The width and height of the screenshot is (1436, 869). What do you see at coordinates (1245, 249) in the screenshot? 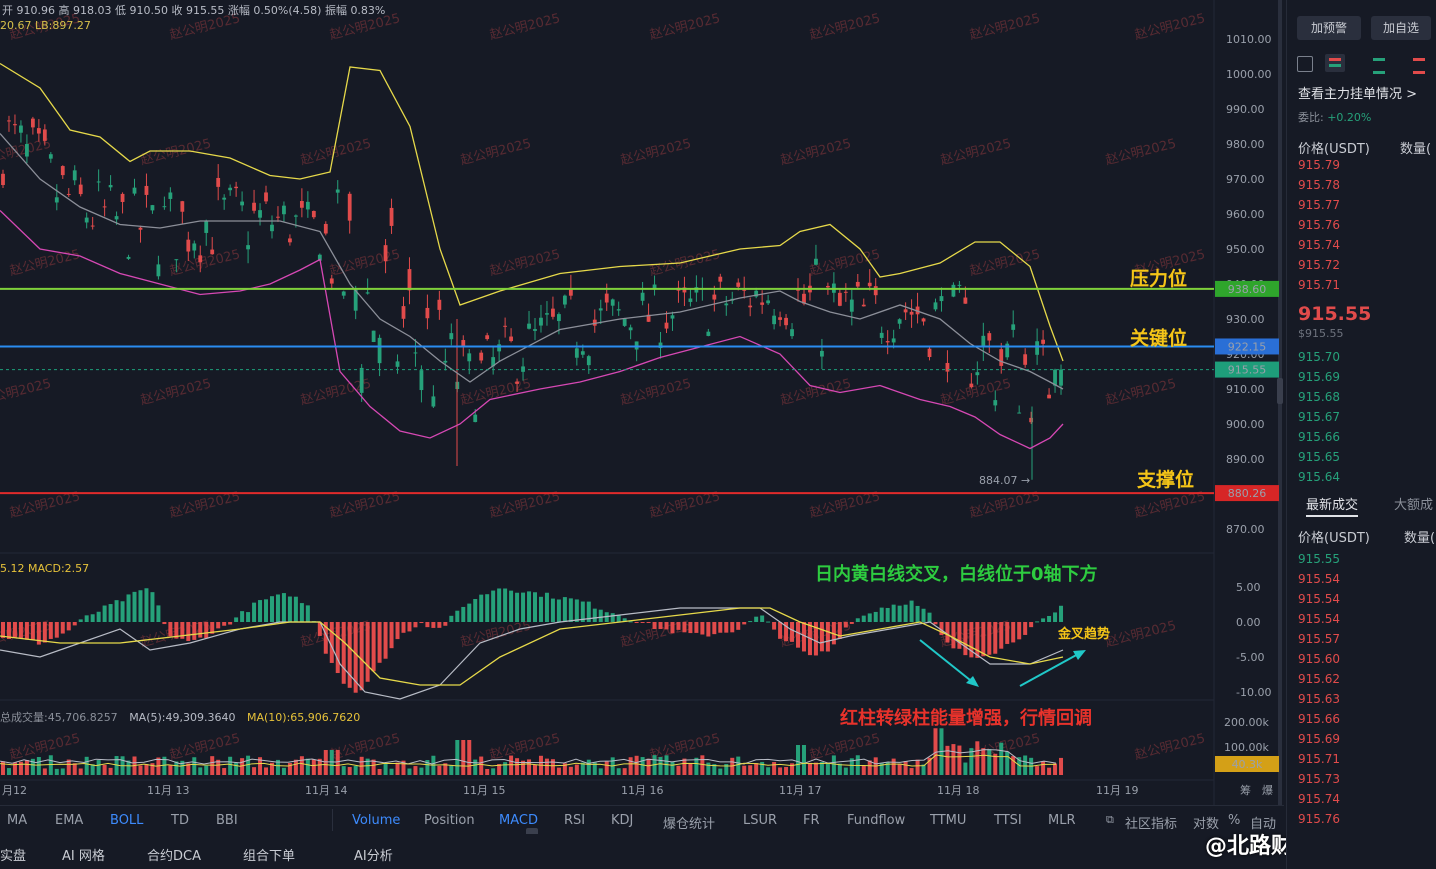
I see `price-axis-tick: 950.00` at bounding box center [1245, 249].